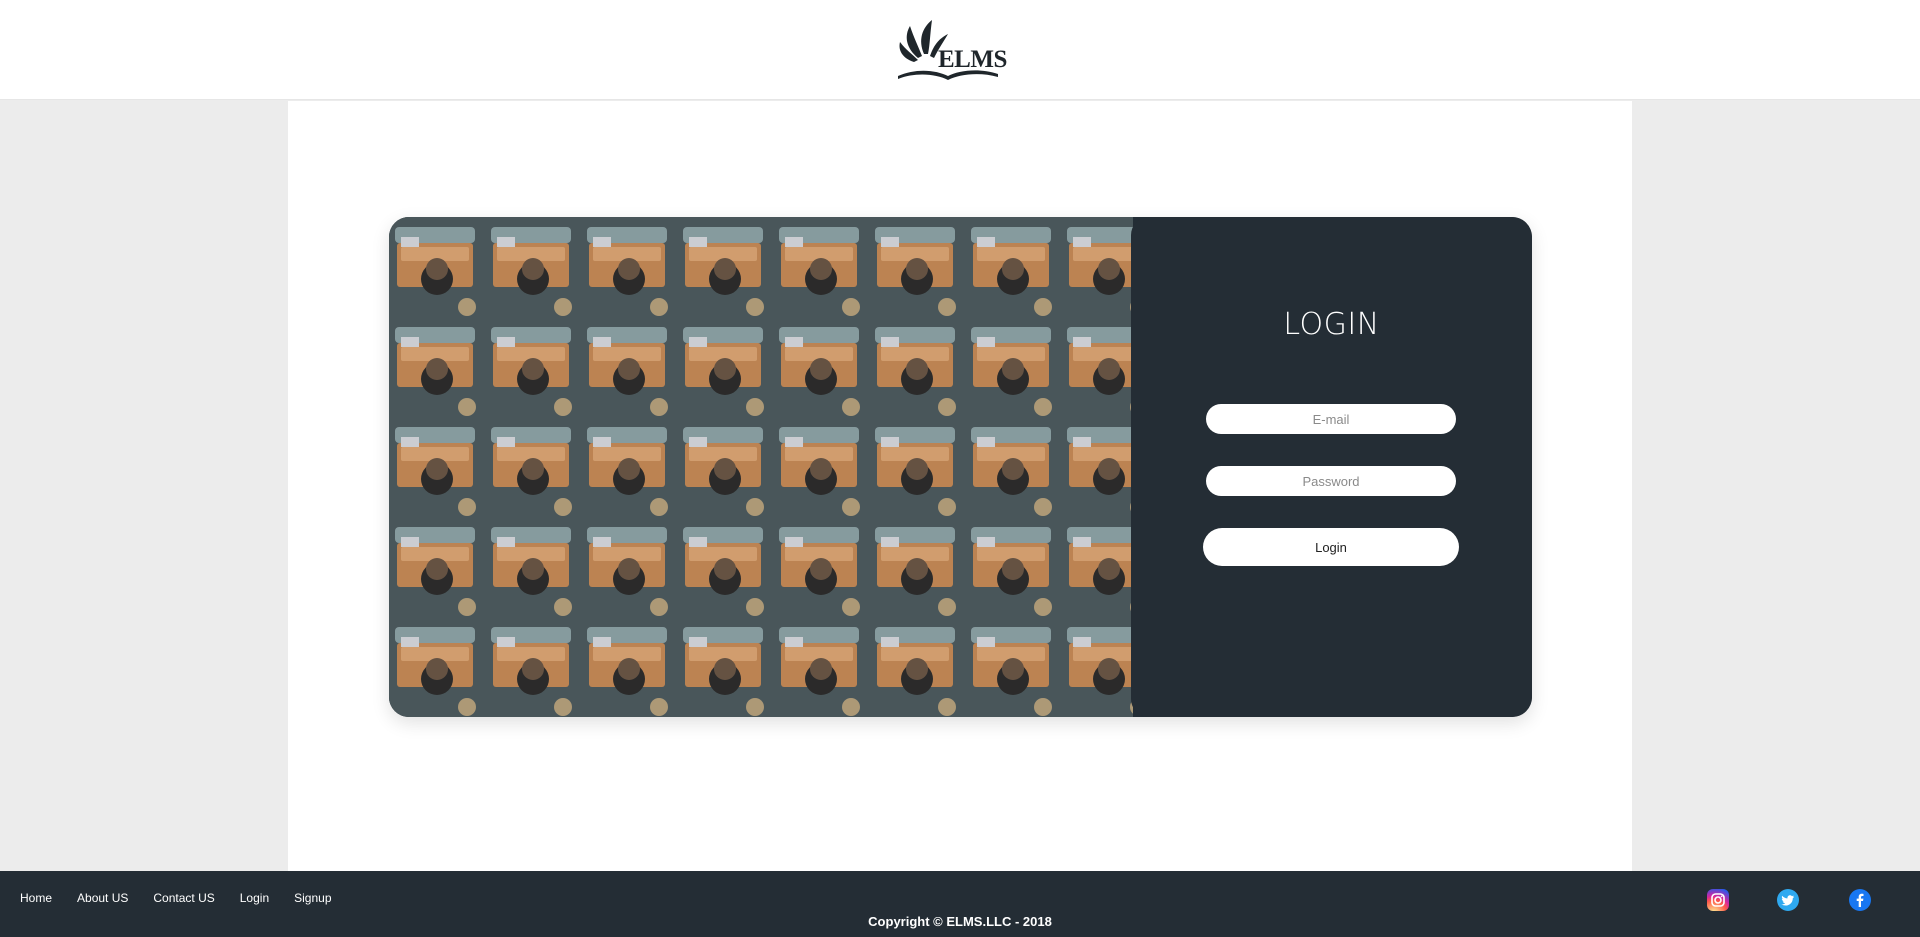 The height and width of the screenshot is (937, 1920). I want to click on login-title: LOGIN, so click(1331, 324).